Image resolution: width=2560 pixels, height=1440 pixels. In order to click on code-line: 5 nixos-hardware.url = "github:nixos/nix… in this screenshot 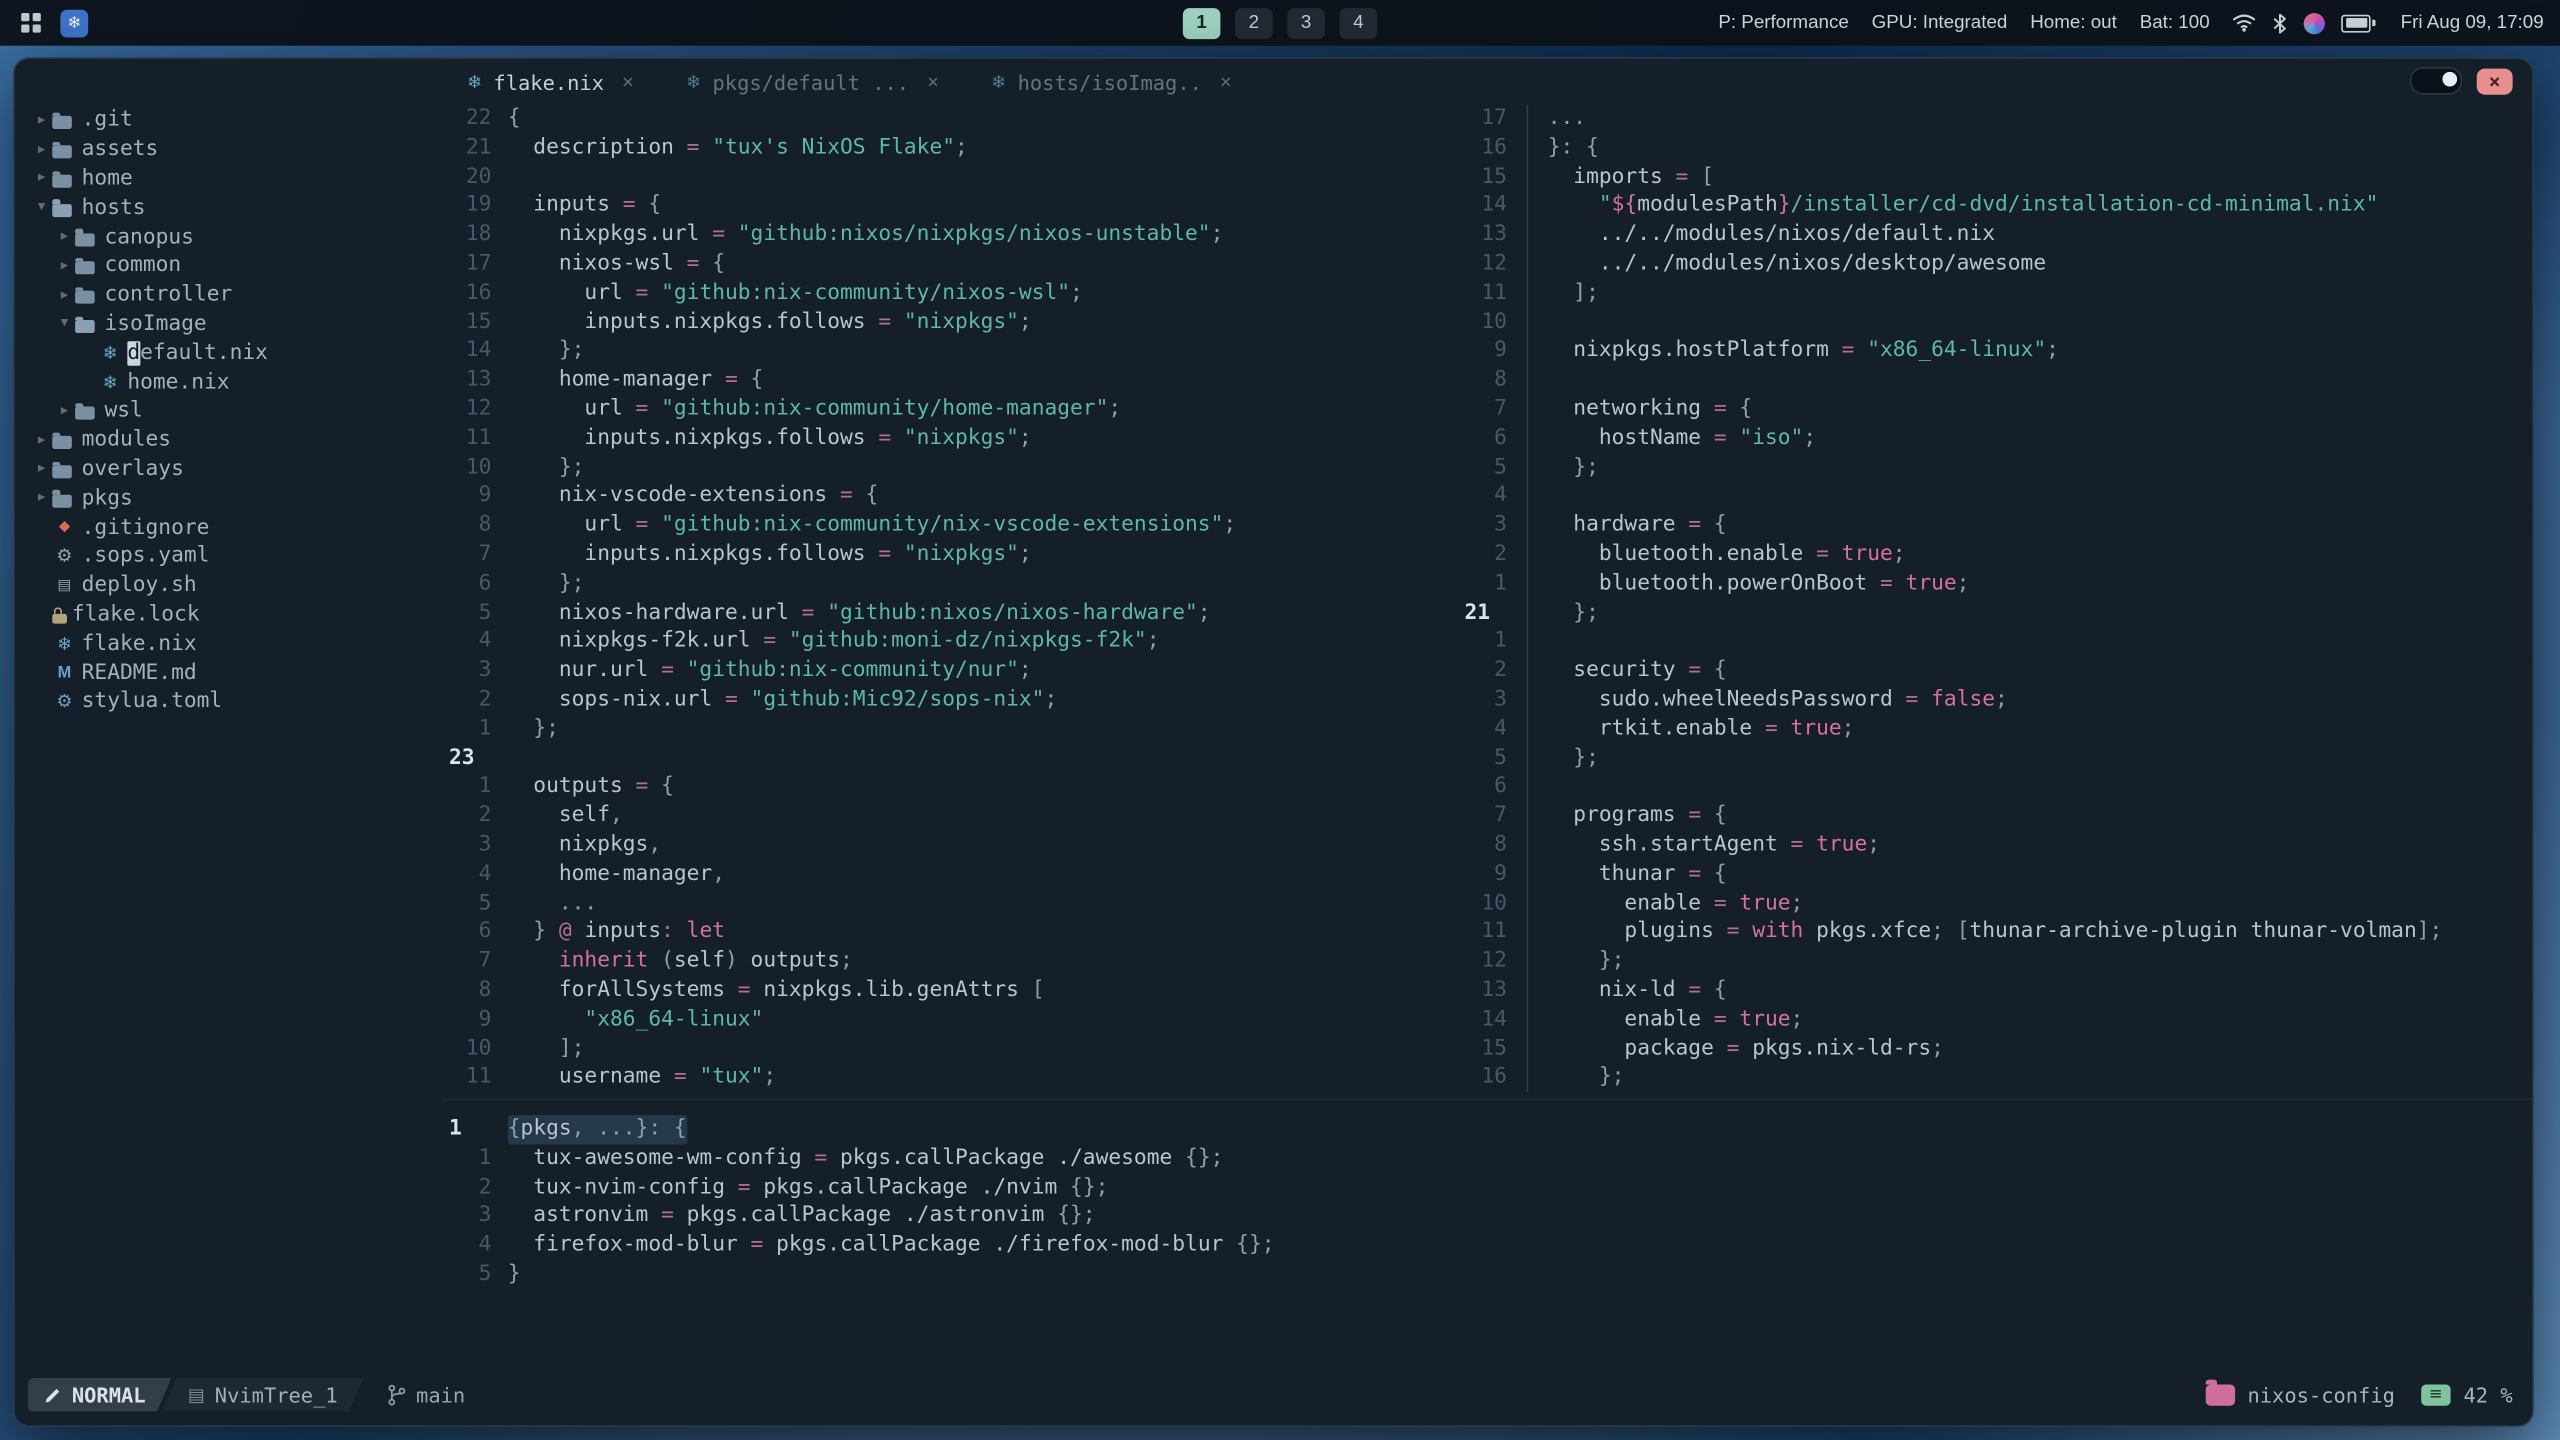, I will do `click(950, 612)`.